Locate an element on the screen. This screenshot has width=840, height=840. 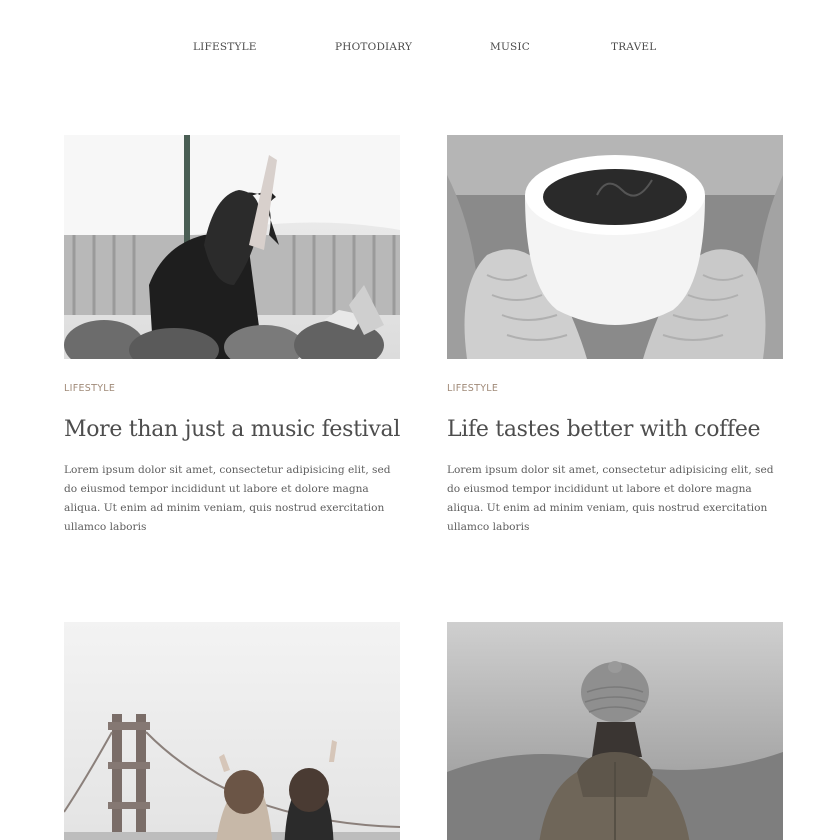
nav-item-photodiary: PHOTODIARY is located at coordinates (373, 47).